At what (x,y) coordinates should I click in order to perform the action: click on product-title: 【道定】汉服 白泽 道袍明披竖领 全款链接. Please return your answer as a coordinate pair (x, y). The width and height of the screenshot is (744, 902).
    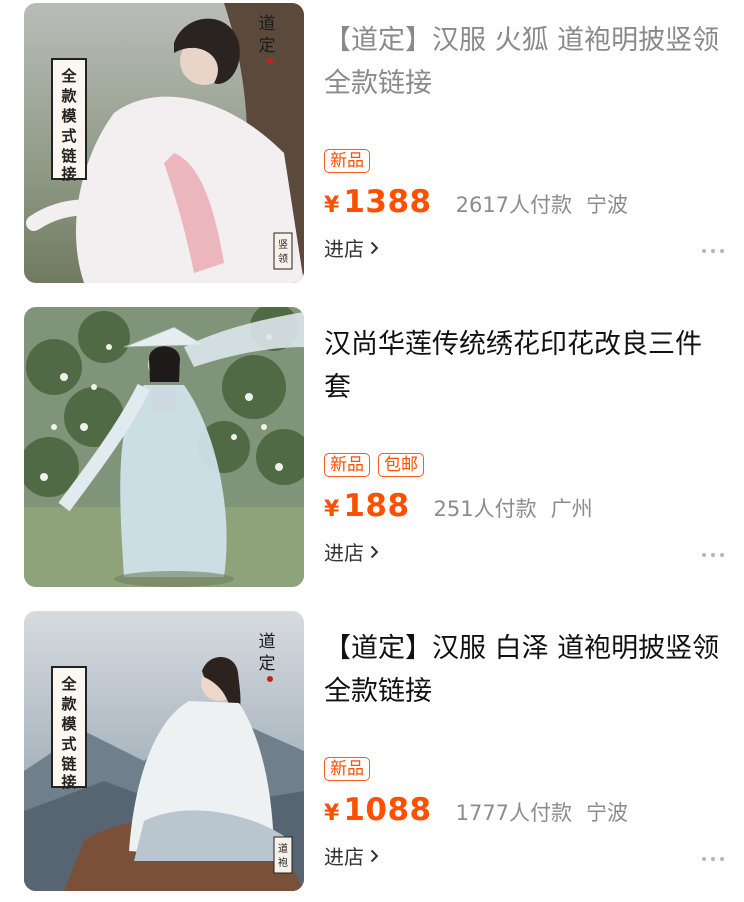
    Looking at the image, I should click on (524, 670).